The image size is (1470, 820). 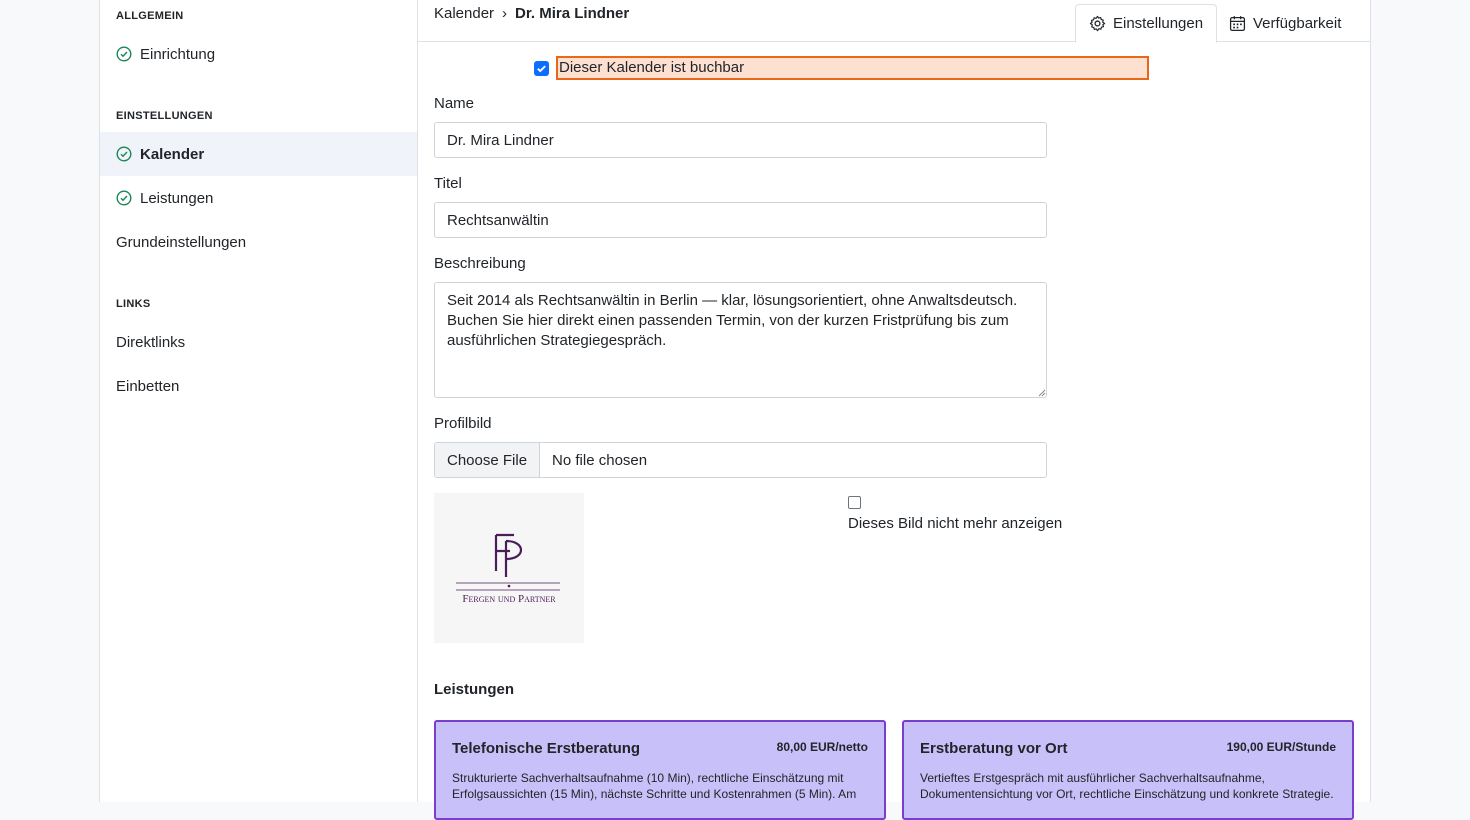 I want to click on sidebar-item-kalender: Kalender, so click(x=258, y=154).